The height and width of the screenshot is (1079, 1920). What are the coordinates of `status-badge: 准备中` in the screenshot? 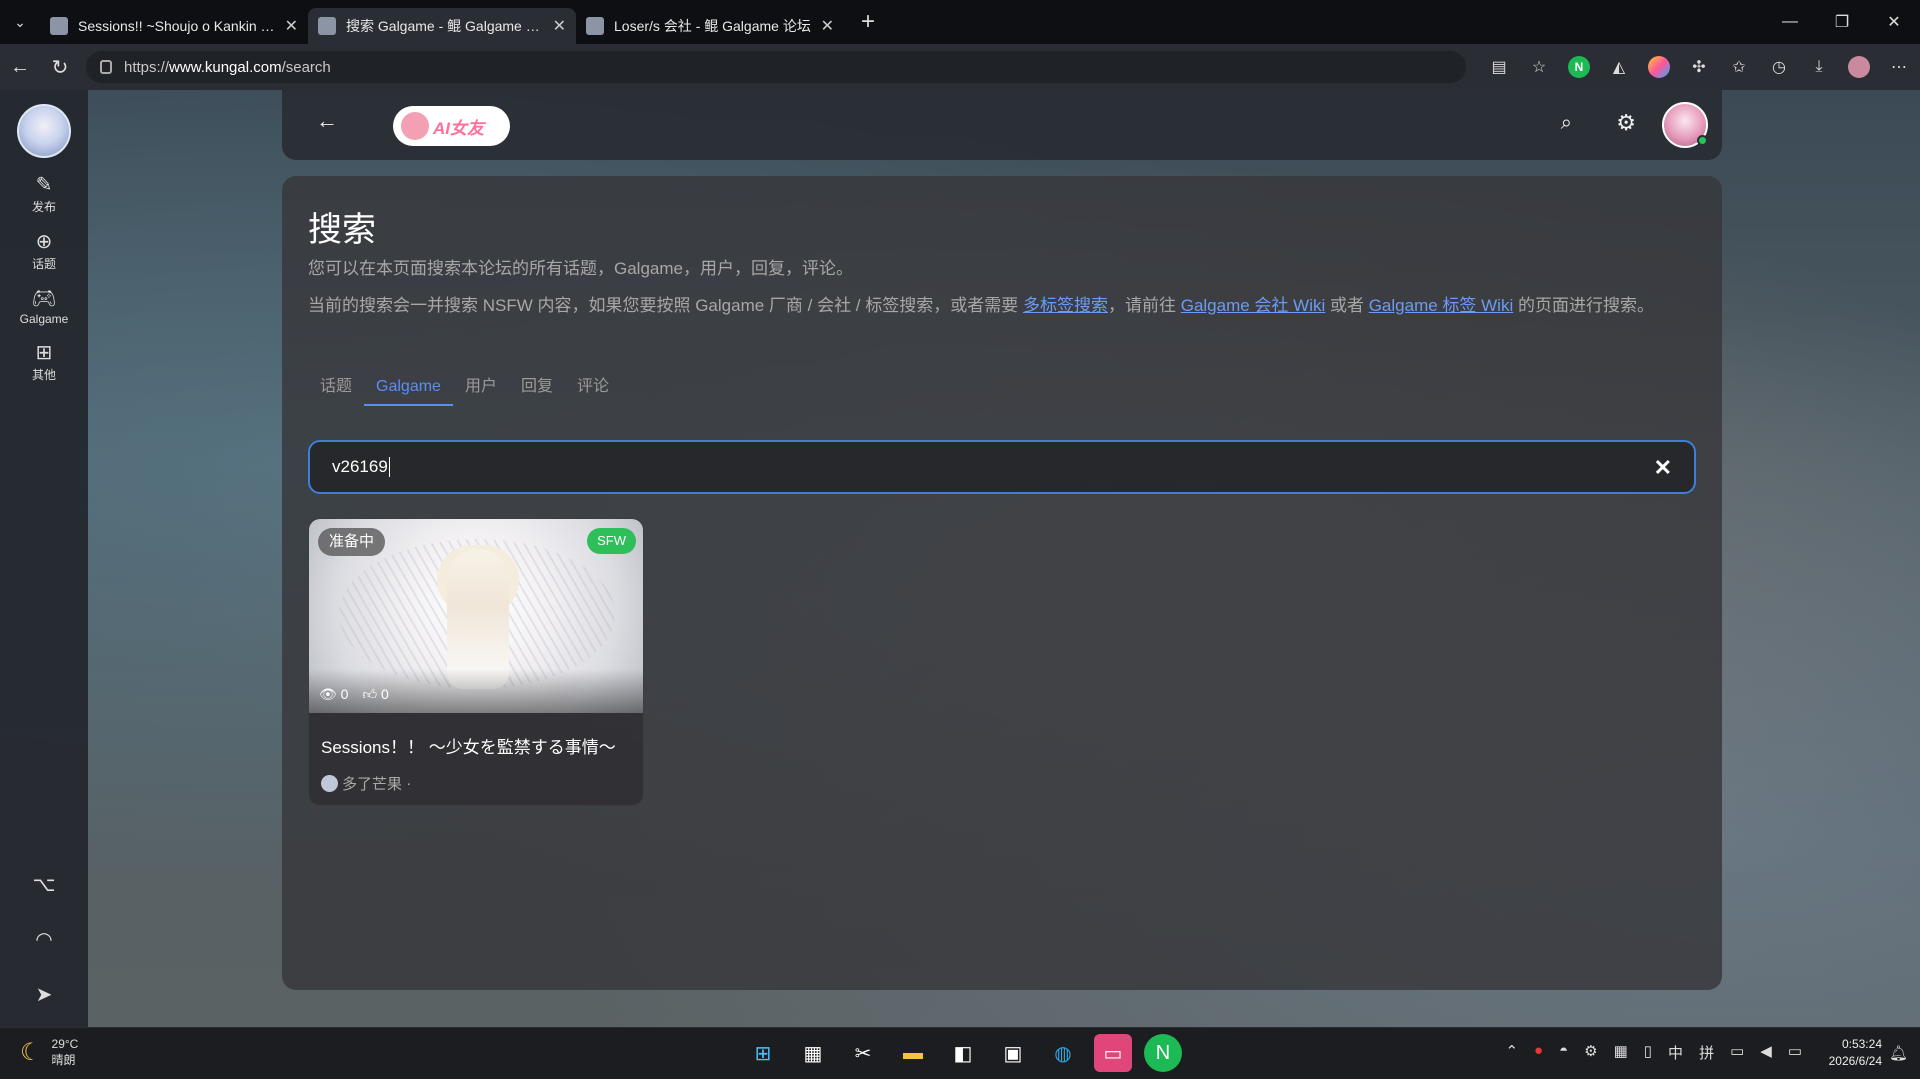 It's located at (352, 542).